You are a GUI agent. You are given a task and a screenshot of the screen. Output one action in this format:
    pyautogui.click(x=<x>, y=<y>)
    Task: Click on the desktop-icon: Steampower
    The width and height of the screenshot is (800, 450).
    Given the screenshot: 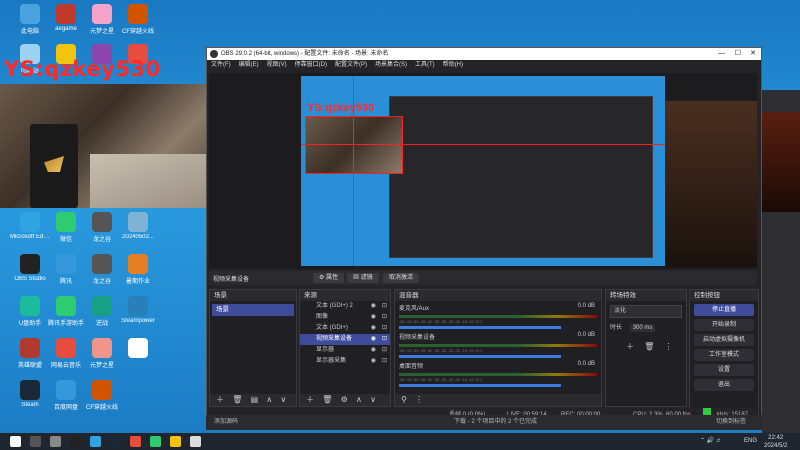 What is the action you would take?
    pyautogui.click(x=138, y=310)
    